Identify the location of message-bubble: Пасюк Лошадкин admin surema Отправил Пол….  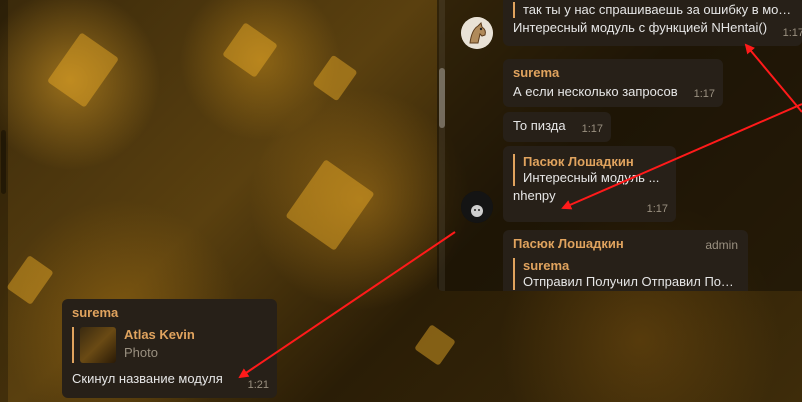
(625, 260).